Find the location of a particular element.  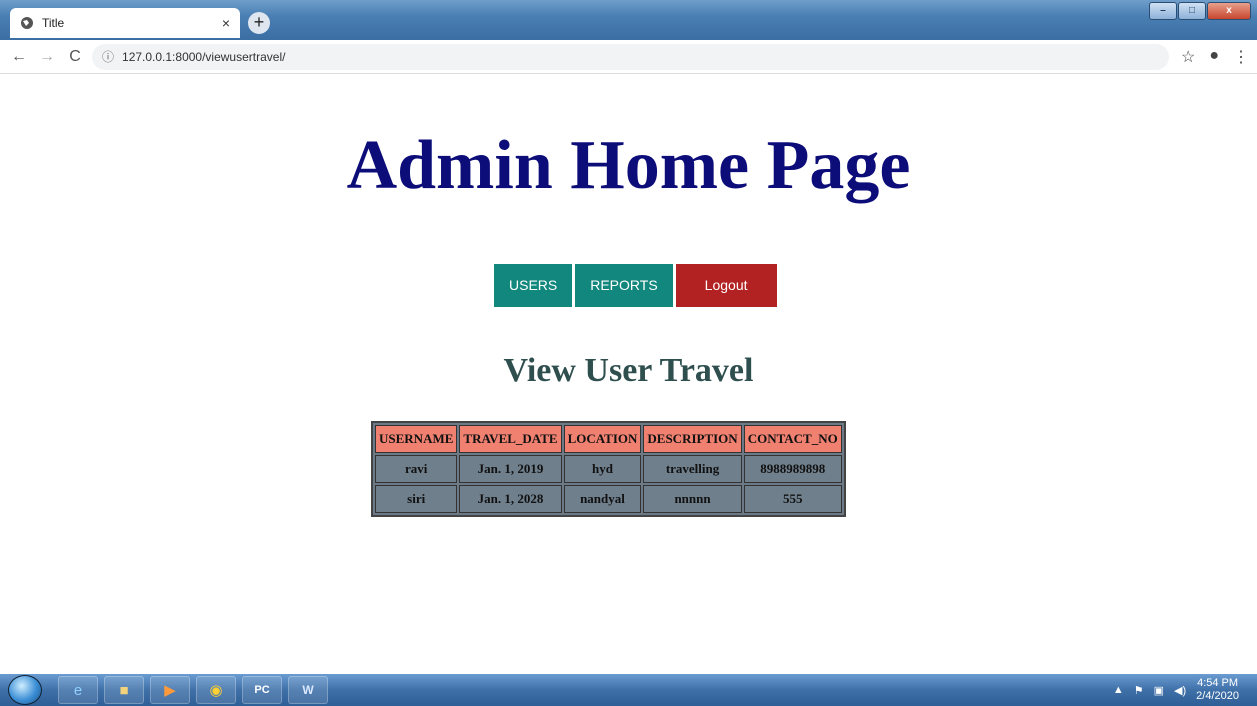

browser-titlebar: Title × + – □ x is located at coordinates (628, 20).